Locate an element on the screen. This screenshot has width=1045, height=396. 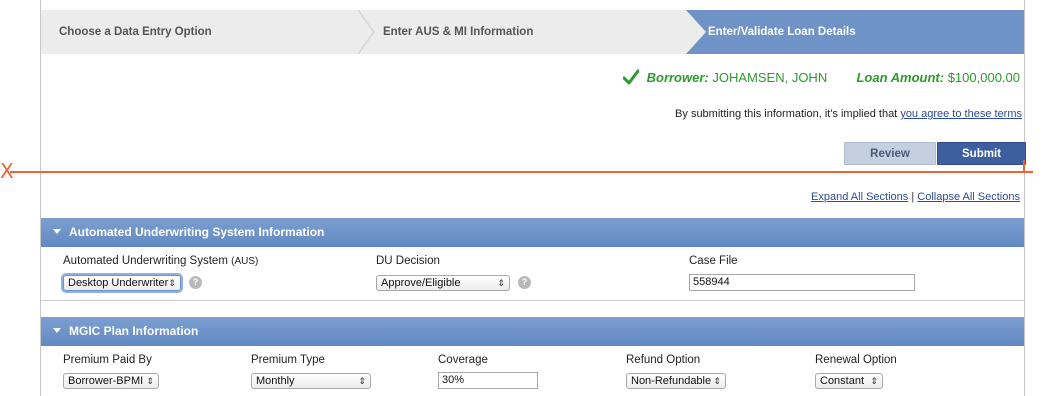
renewal-option-label: Renewal Option is located at coordinates (856, 360).